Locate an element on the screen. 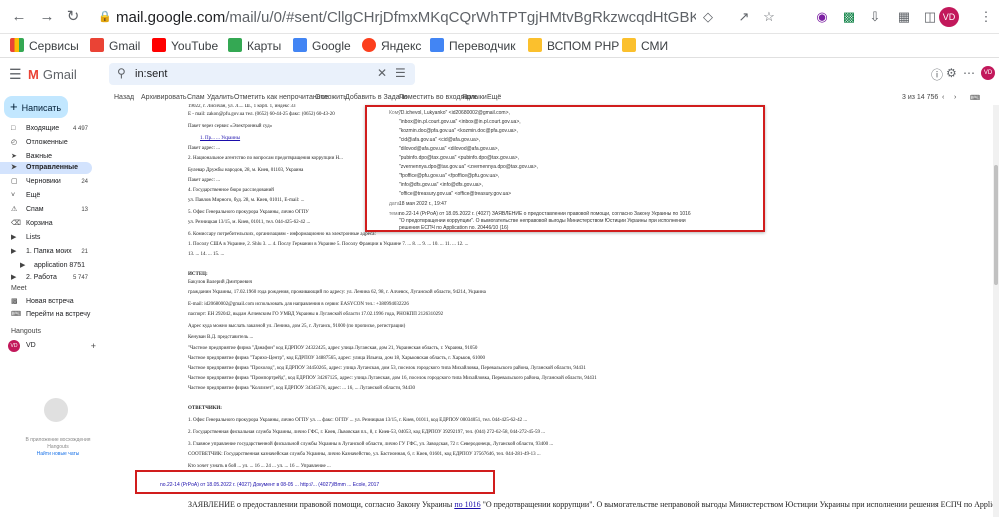 Image resolution: width=999 pixels, height=517 pixels. chevron-down-icon: ˅ is located at coordinates (13, 195).